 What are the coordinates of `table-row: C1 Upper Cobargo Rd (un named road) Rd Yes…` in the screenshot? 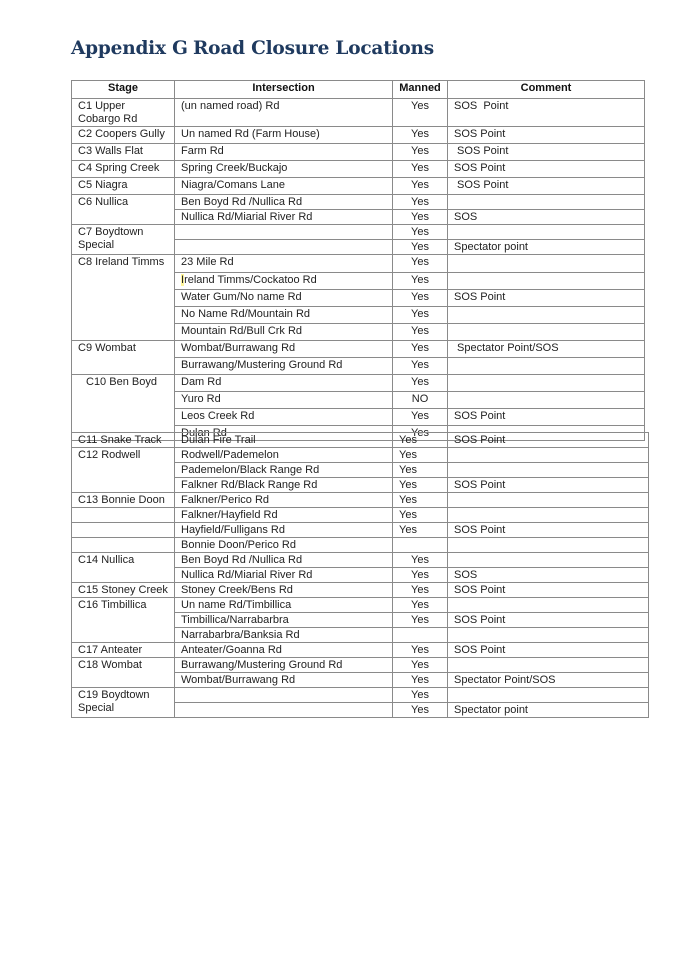 It's located at (358, 112).